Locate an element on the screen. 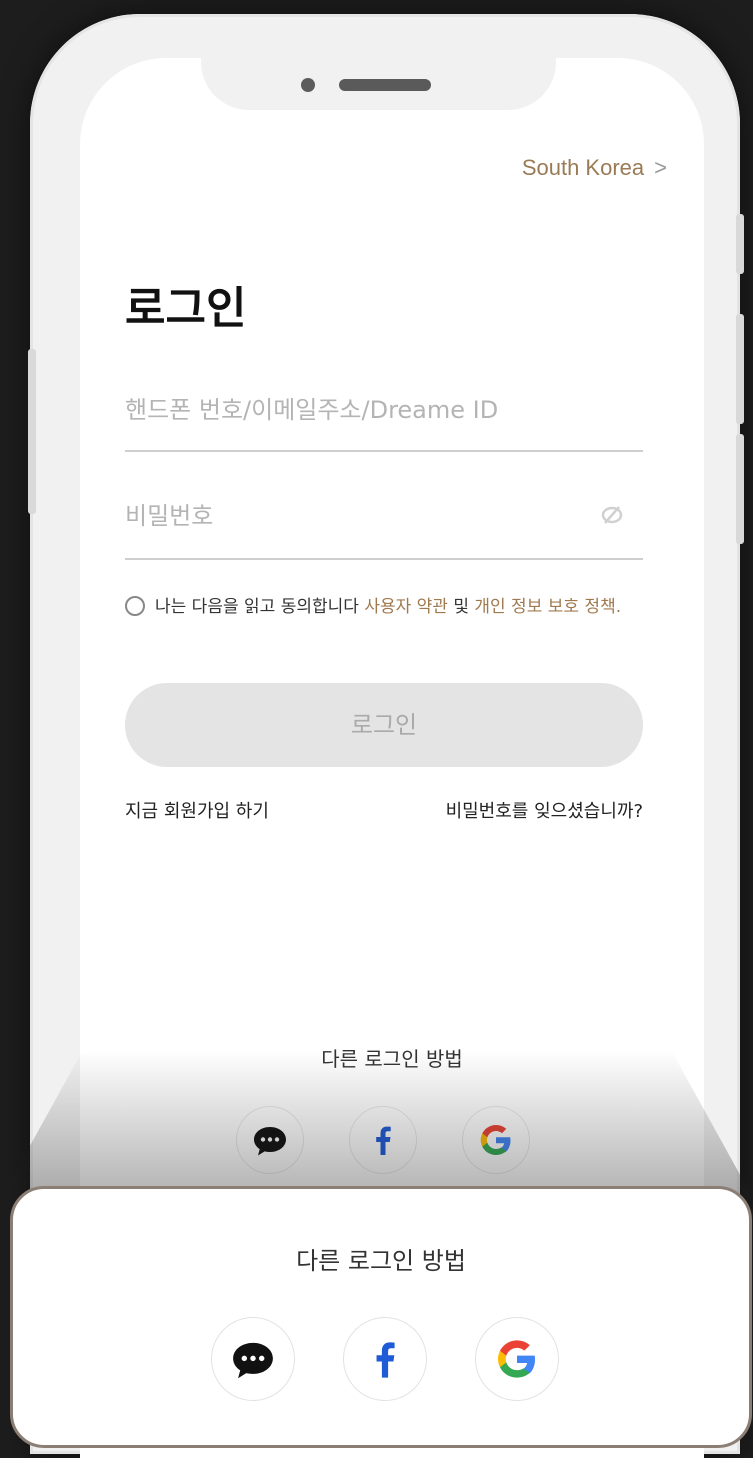  agreement-row: 나는 다음을 읽고 동의합니다 사용자 약관 및 개인 정보 보호 정책. is located at coordinates (385, 607).